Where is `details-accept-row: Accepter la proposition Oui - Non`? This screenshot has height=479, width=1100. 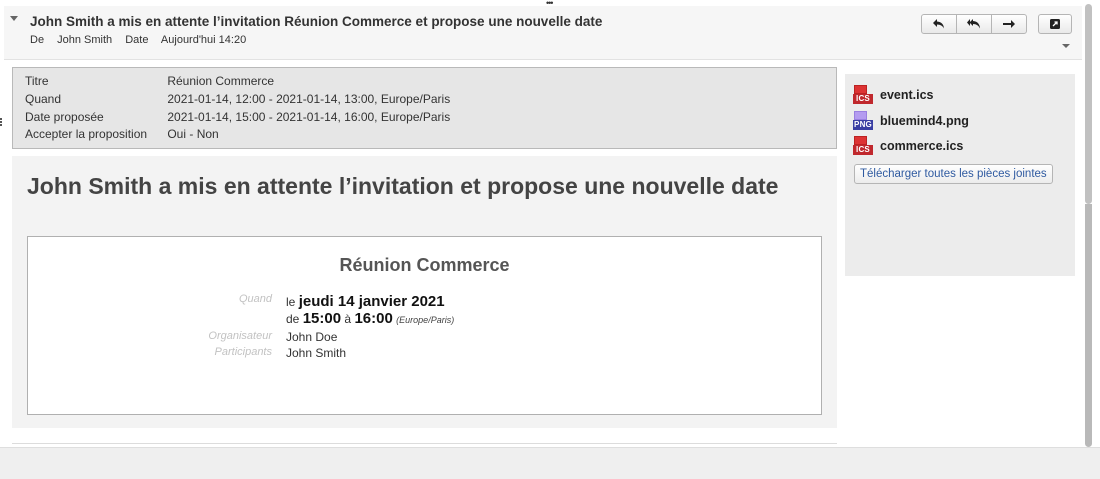
details-accept-row: Accepter la proposition Oui - Non is located at coordinates (122, 134).